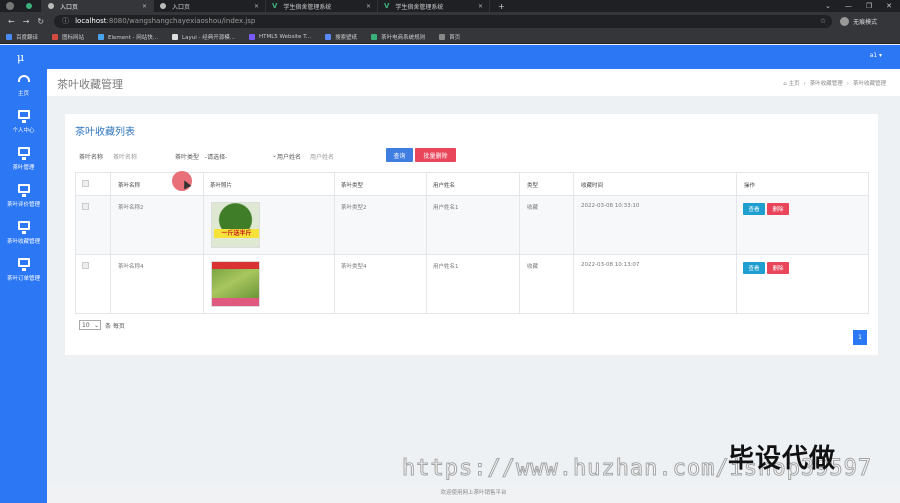 This screenshot has height=503, width=900. I want to click on incognito-profile: 无痕模式, so click(858, 21).